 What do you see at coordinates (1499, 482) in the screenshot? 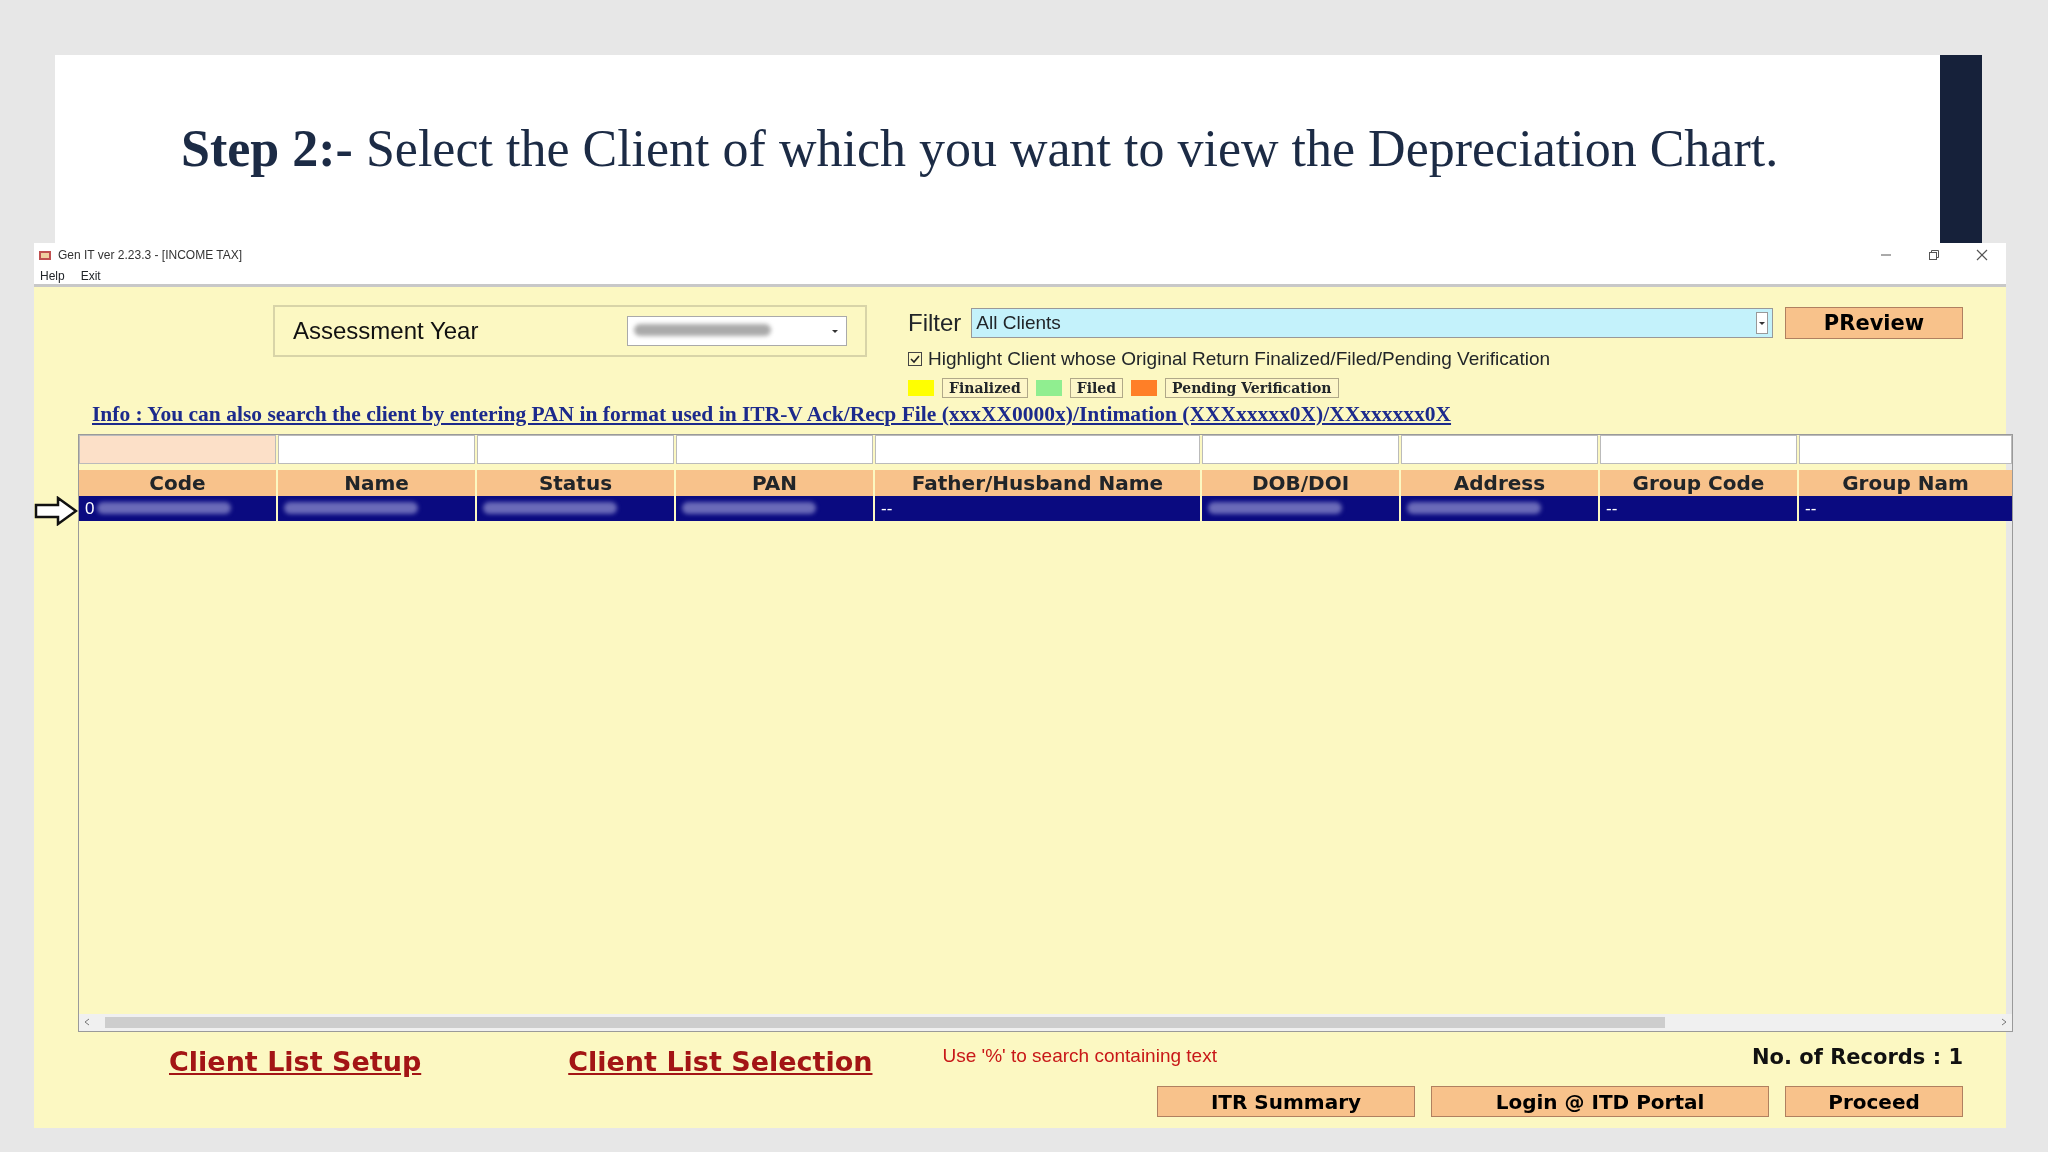
I see `column-header: Address` at bounding box center [1499, 482].